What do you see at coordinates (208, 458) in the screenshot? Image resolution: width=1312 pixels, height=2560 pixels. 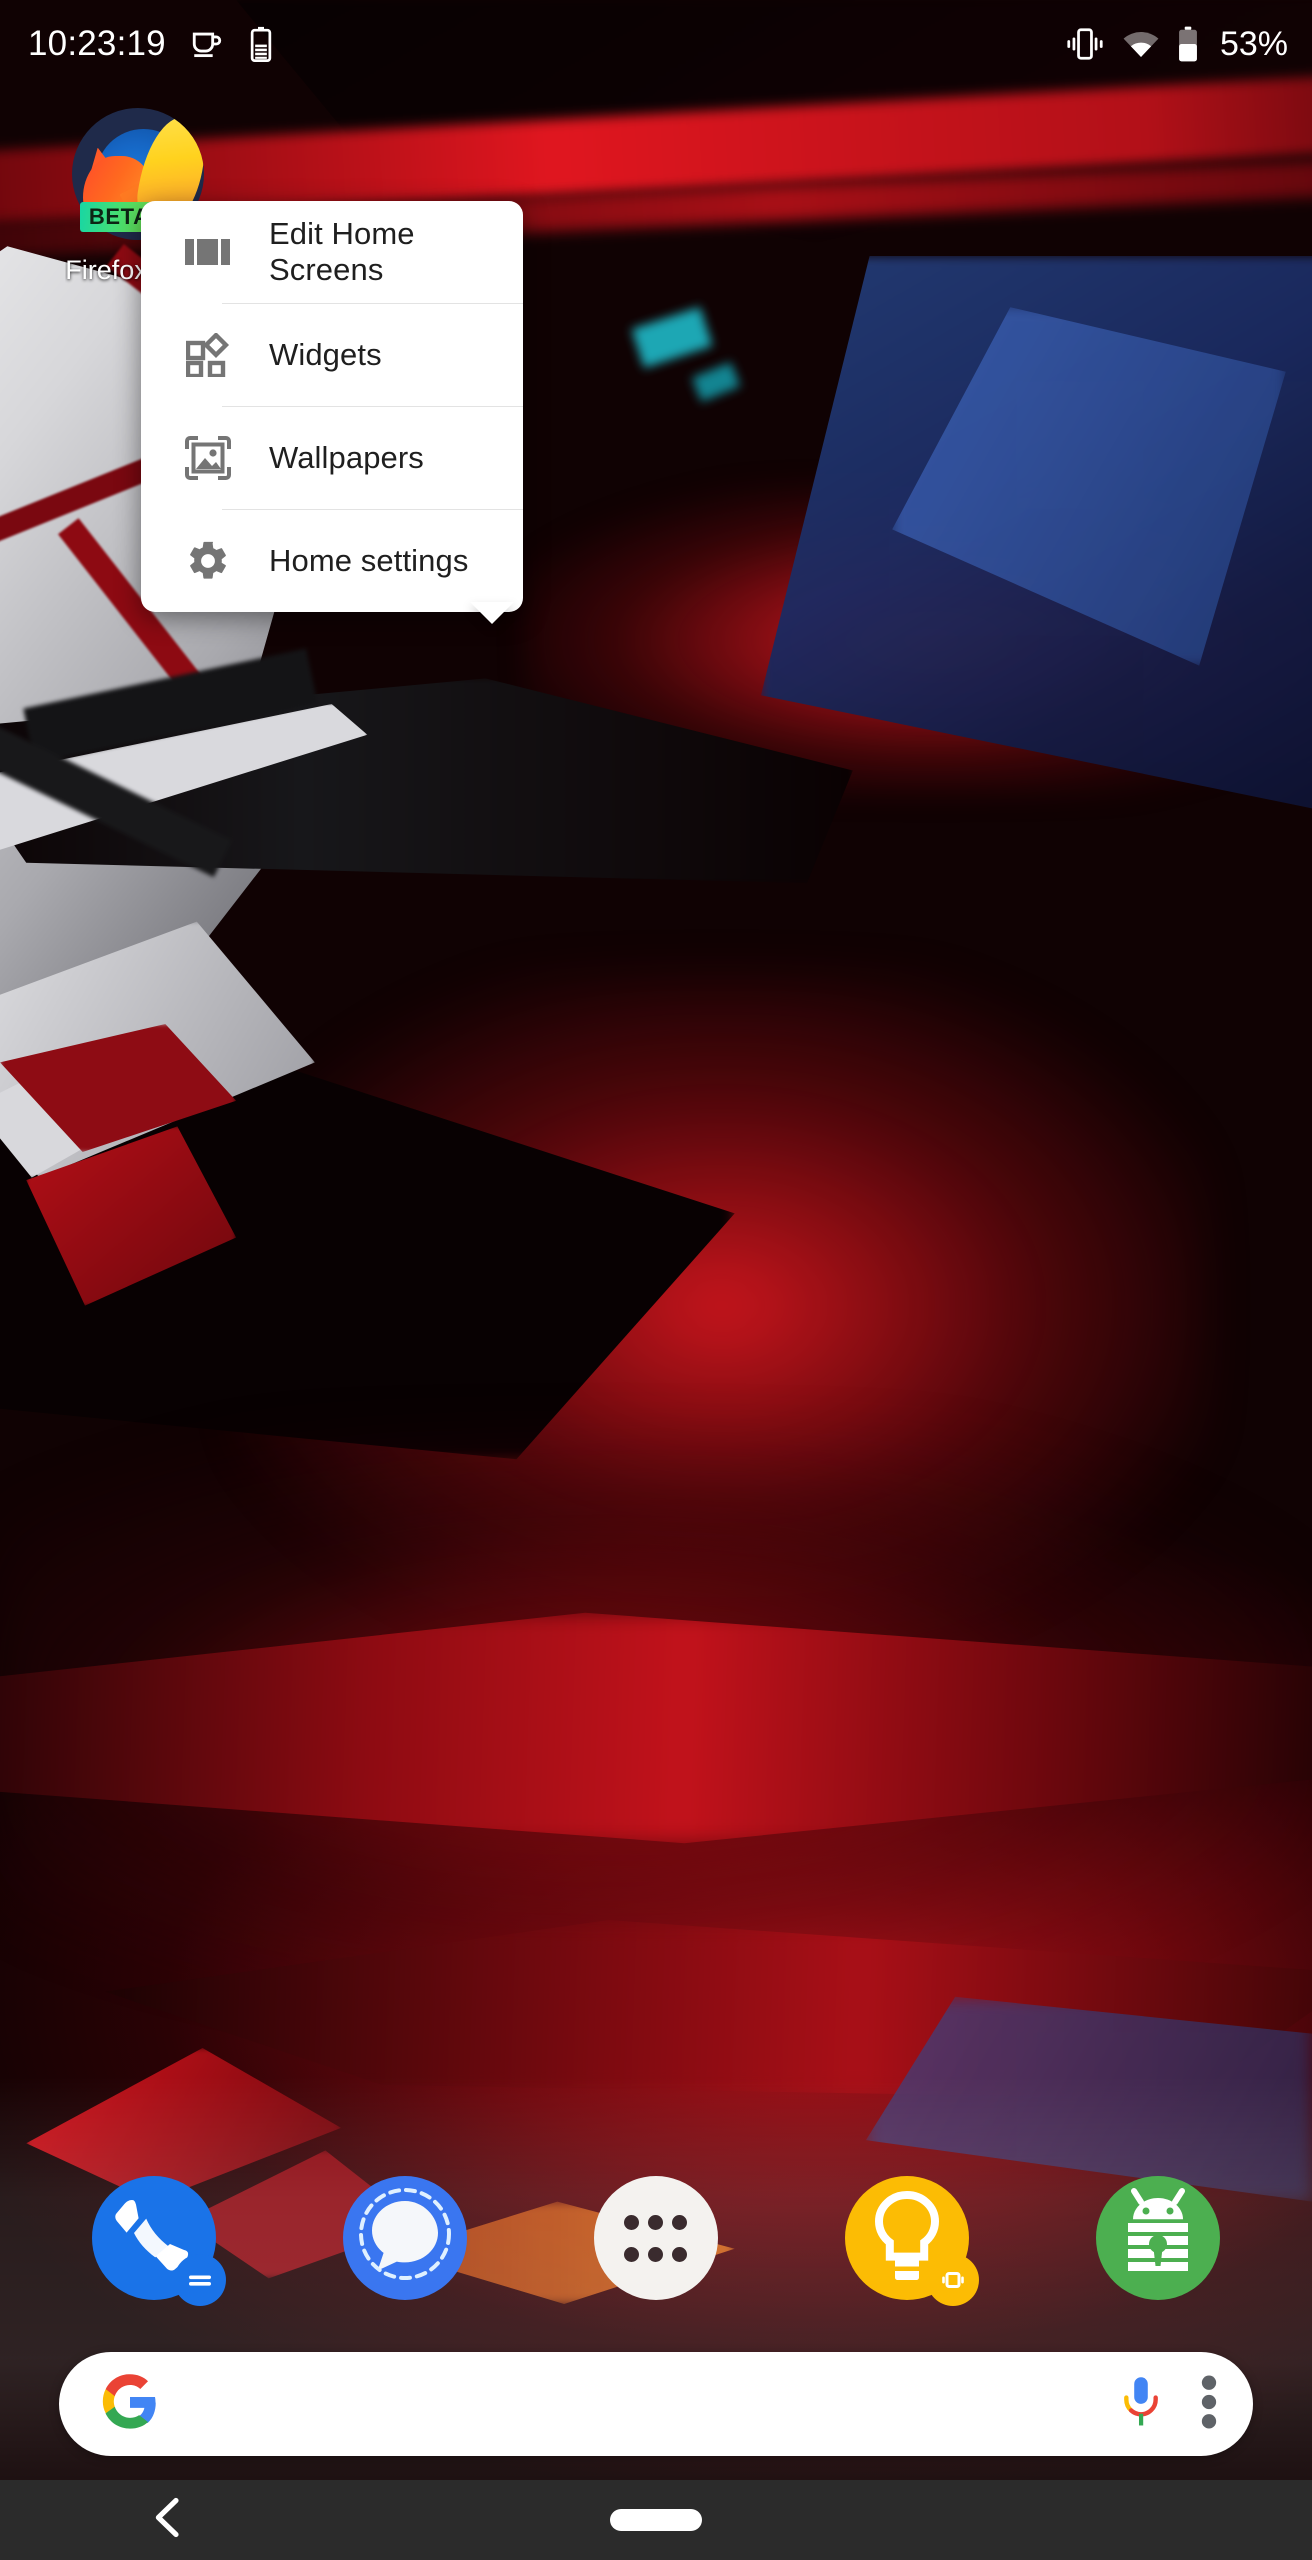 I see `wallpapers-icon` at bounding box center [208, 458].